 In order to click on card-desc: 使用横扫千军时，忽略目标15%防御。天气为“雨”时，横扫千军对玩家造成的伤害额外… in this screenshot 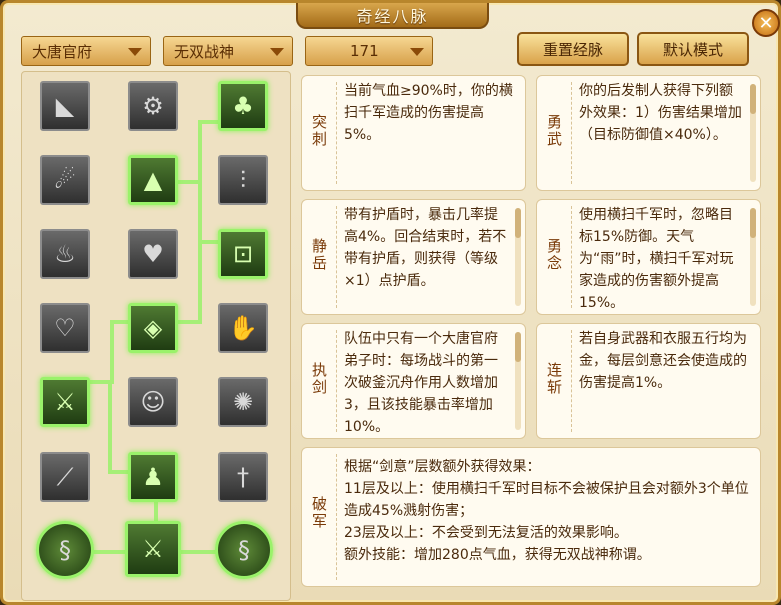, I will do `click(656, 258)`.